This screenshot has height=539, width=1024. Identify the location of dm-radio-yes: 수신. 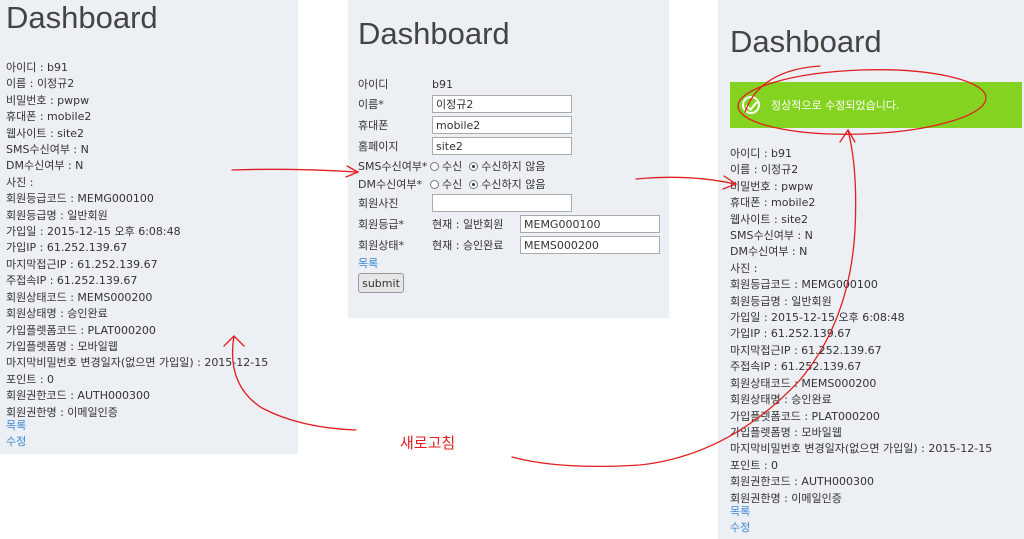
(446, 184).